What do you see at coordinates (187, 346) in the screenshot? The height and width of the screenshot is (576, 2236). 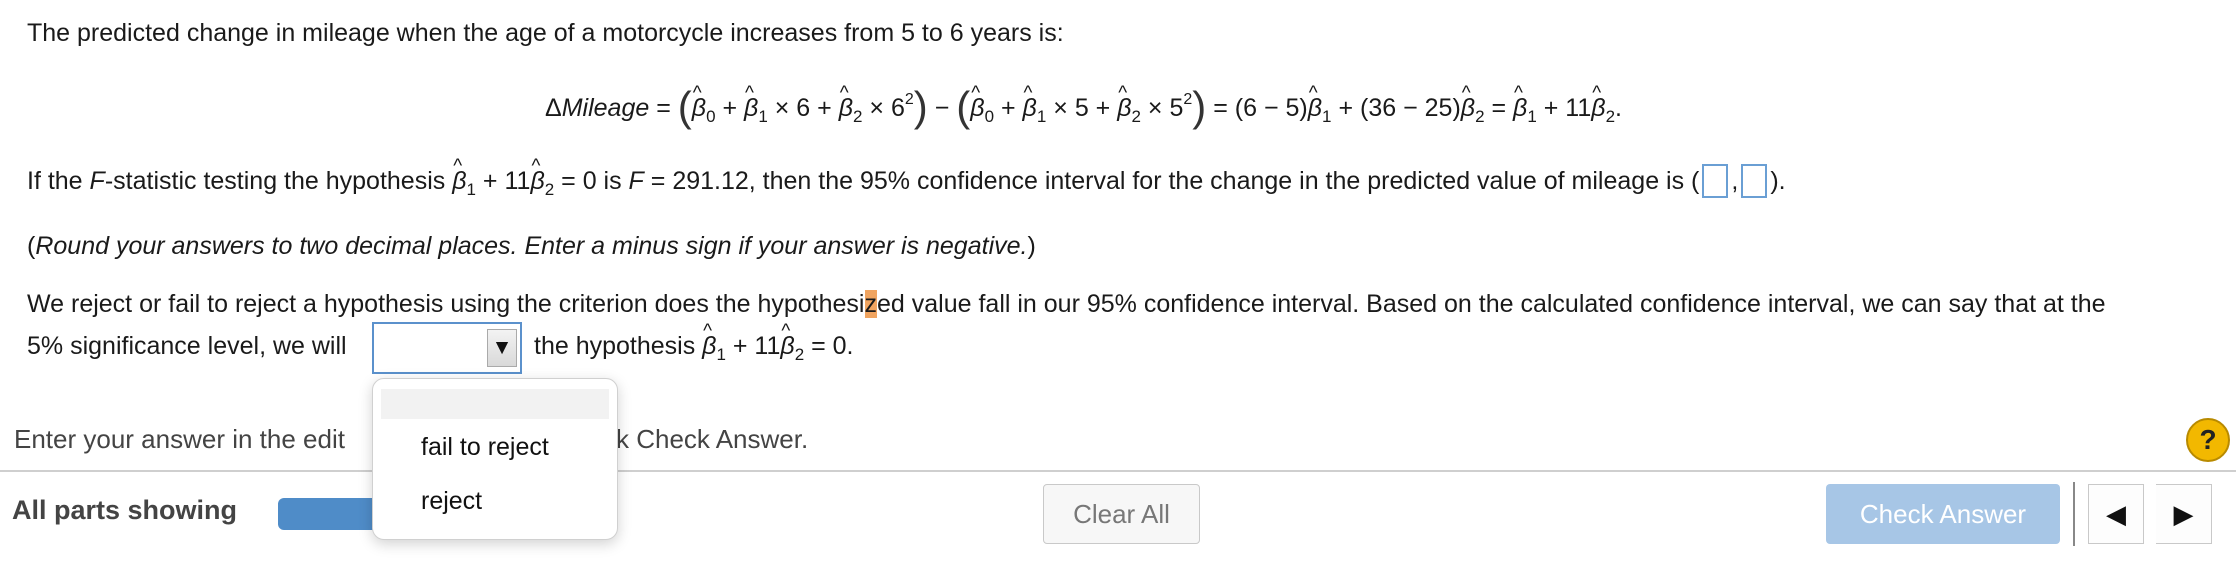 I see `significance-text: 5% significance level, we will` at bounding box center [187, 346].